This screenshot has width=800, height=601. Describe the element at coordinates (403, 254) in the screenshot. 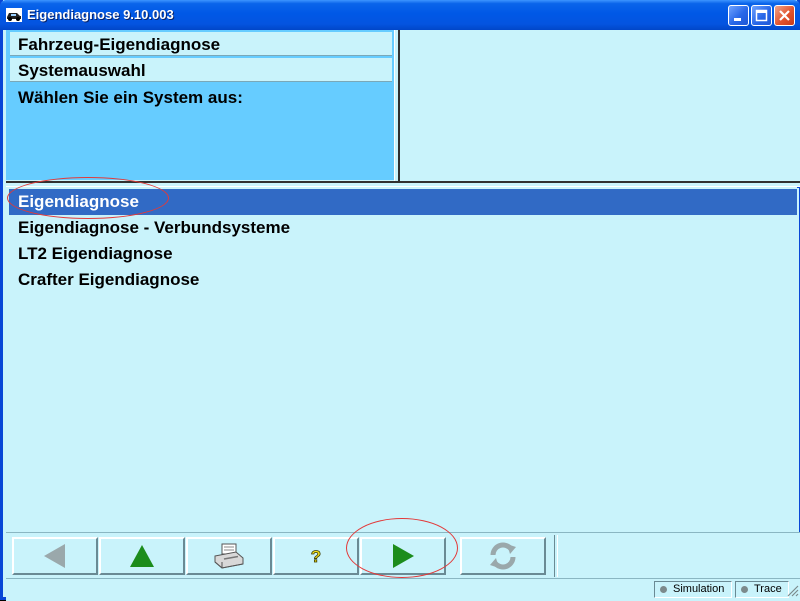

I see `list-item-lt2: LT2 Eigendiagnose` at that location.